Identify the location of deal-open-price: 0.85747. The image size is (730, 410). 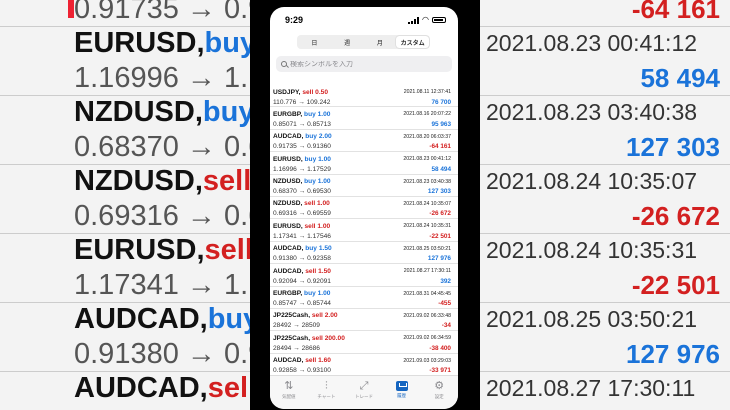
(285, 304).